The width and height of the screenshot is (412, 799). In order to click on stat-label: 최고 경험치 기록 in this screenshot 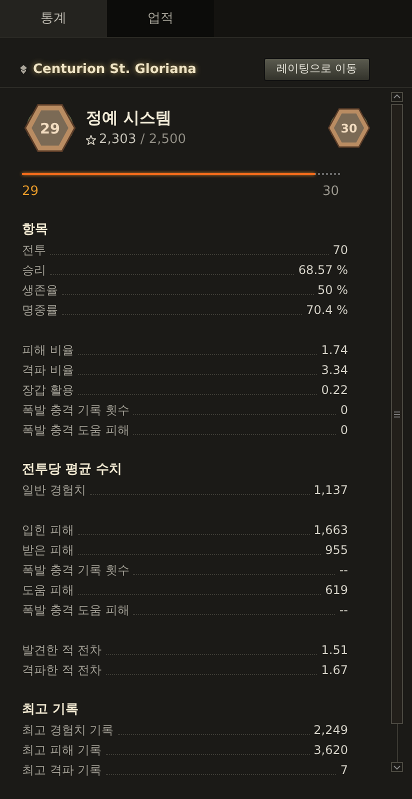, I will do `click(68, 730)`.